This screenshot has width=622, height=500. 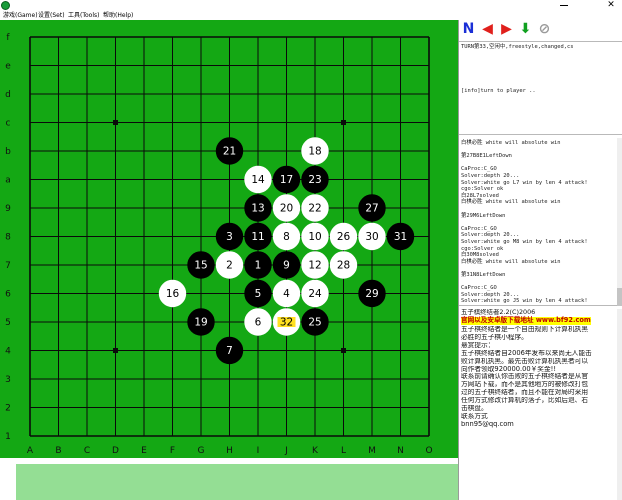 What do you see at coordinates (286, 451) in the screenshot?
I see `column-label: J` at bounding box center [286, 451].